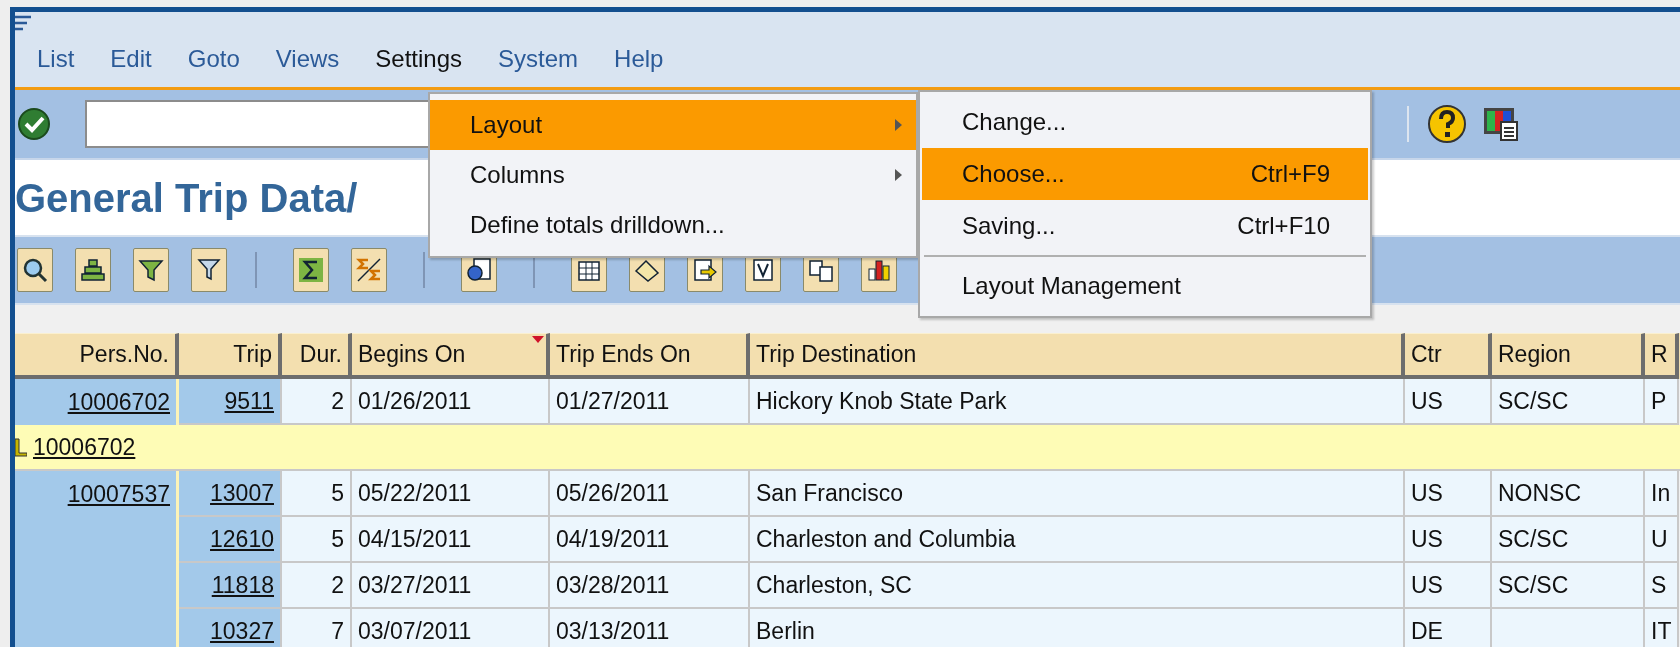 This screenshot has height=647, width=1680. What do you see at coordinates (650, 402) in the screenshot?
I see `table-cell: 01/27/2011` at bounding box center [650, 402].